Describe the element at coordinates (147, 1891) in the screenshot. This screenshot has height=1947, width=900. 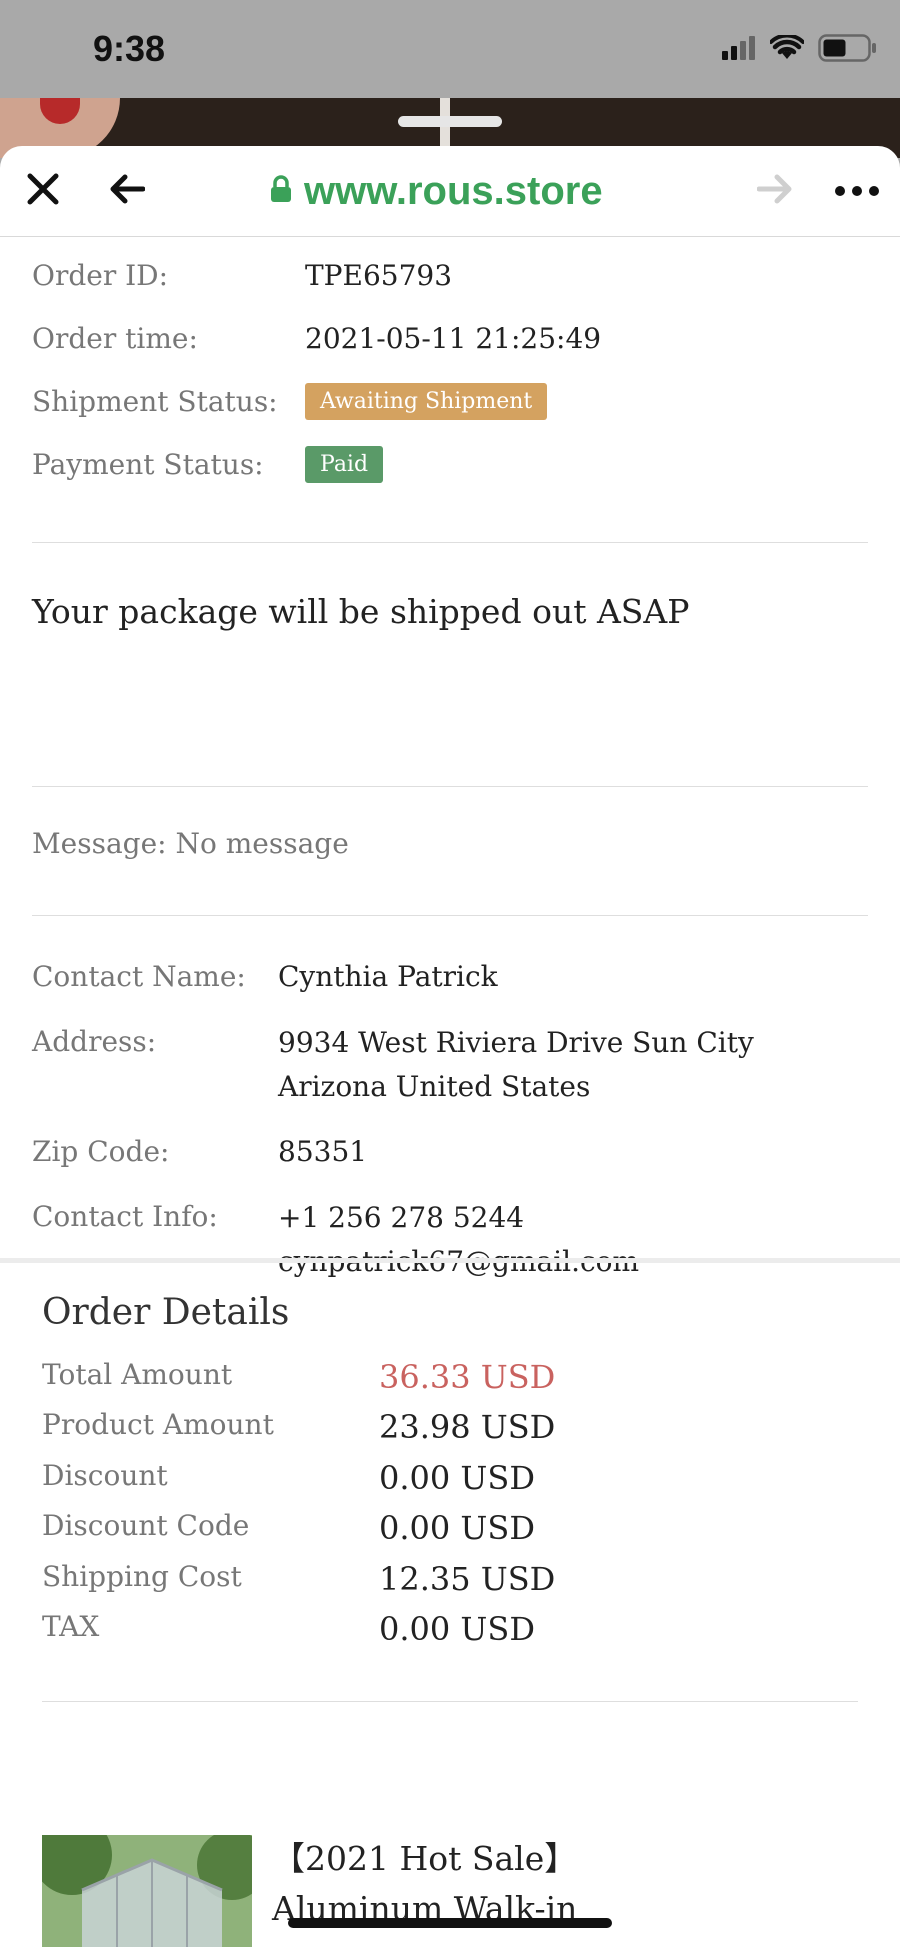
I see `product-image` at that location.